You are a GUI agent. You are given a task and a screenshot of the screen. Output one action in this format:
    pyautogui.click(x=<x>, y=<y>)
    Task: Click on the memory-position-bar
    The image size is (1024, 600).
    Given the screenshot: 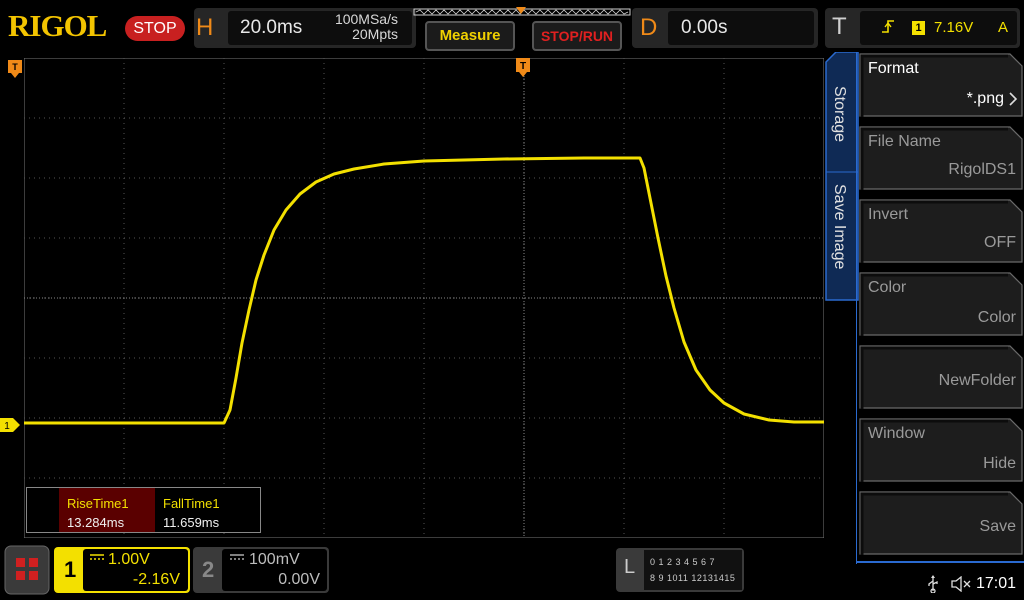 What is the action you would take?
    pyautogui.click(x=522, y=11)
    